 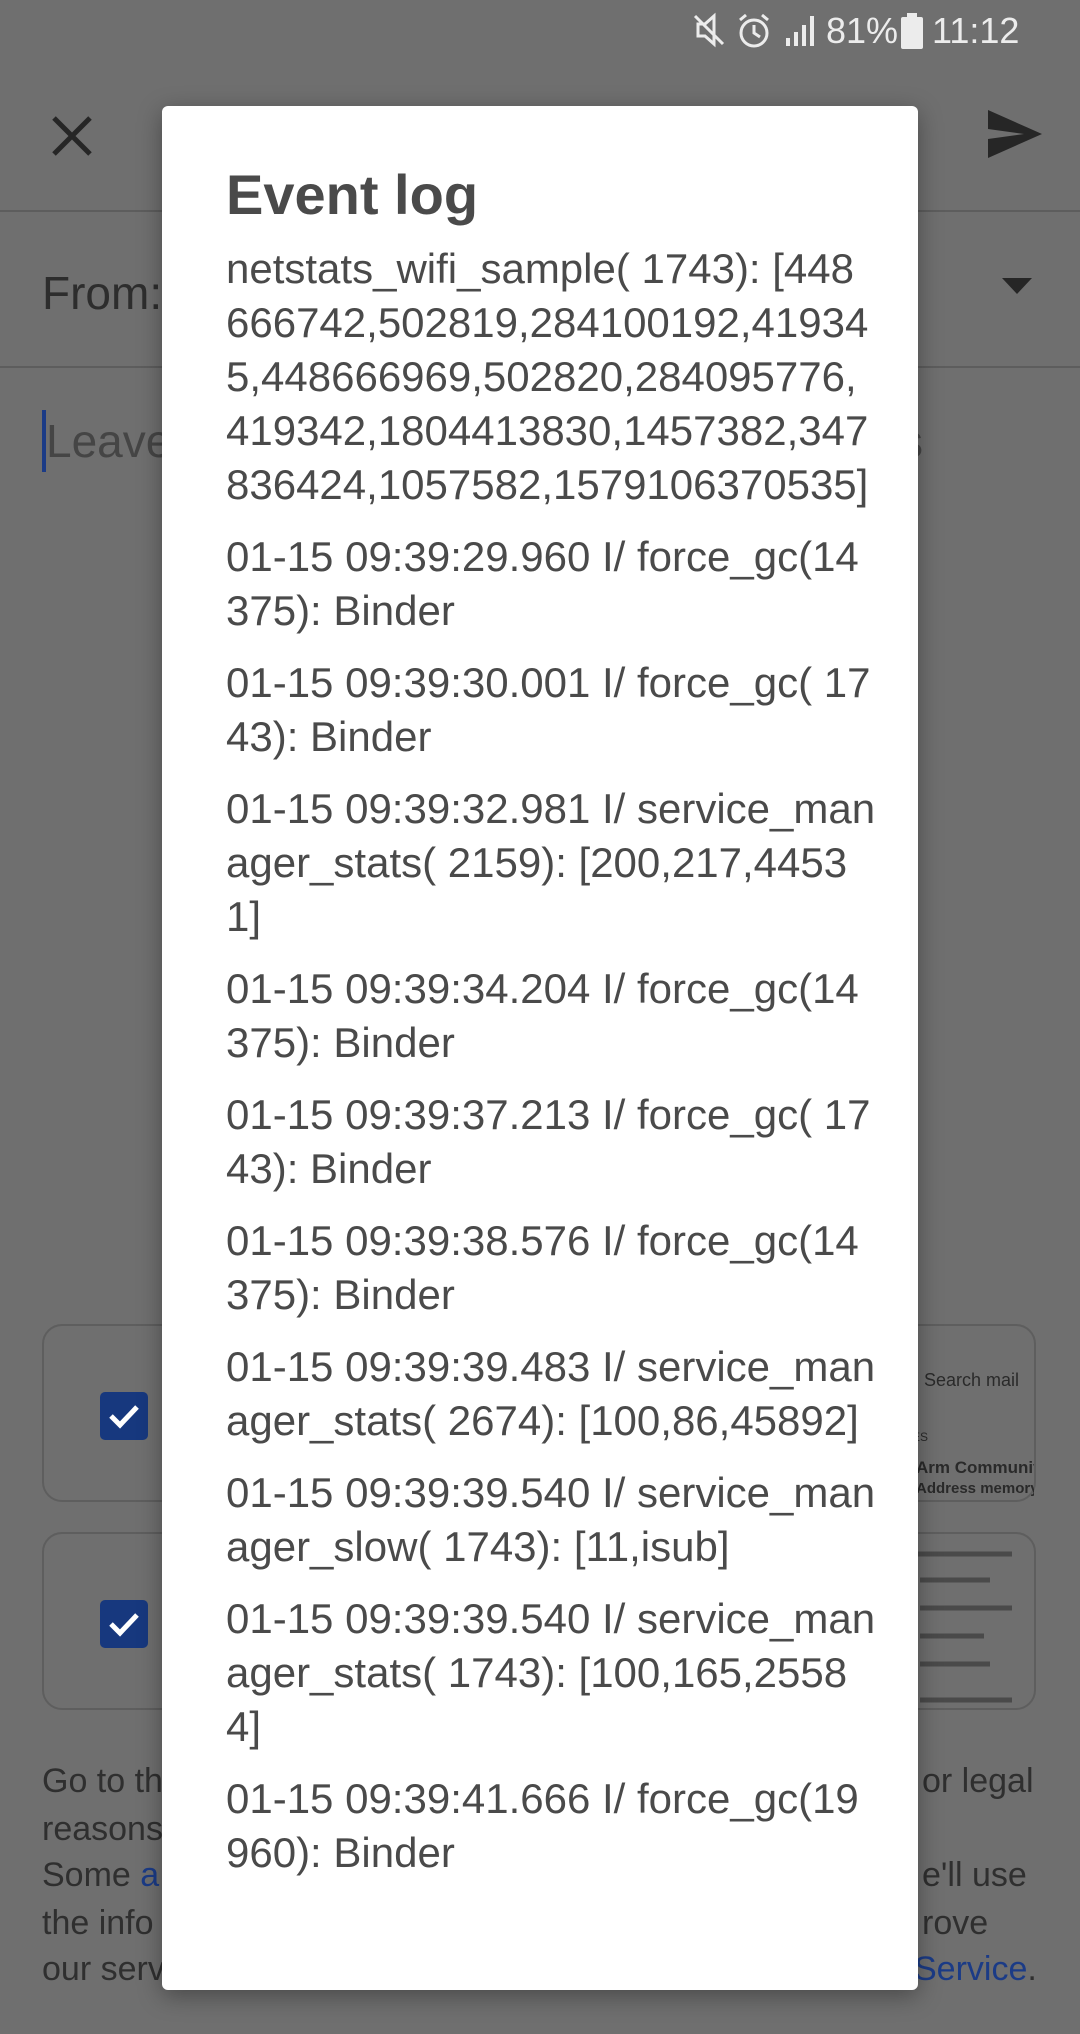 What do you see at coordinates (709, 34) in the screenshot?
I see `mute-icon` at bounding box center [709, 34].